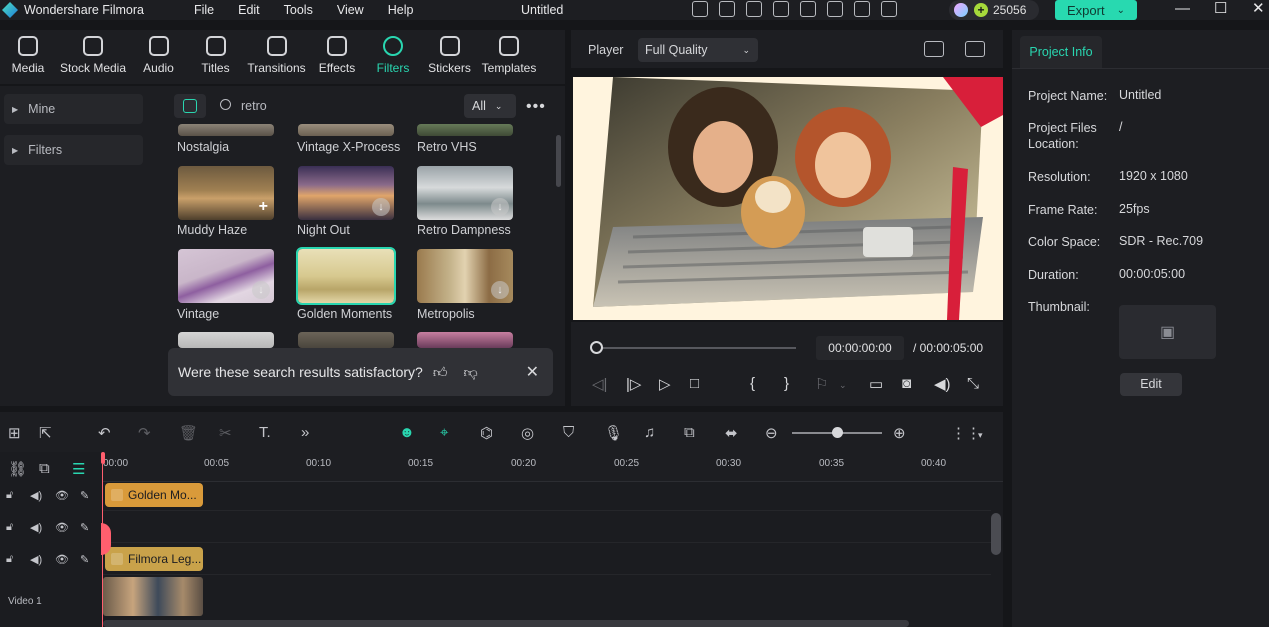 The image size is (1269, 627). I want to click on tab-stickers: Stickers, so click(449, 57).